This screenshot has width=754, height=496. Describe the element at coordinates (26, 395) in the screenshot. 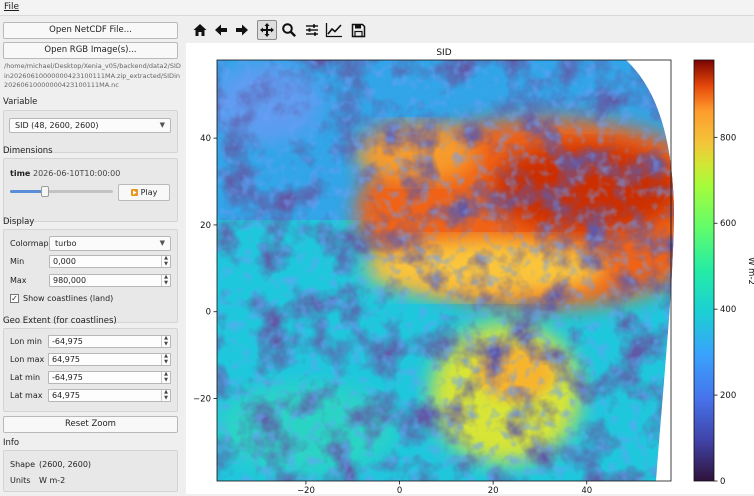

I see `lat-max-label: Lat max` at that location.